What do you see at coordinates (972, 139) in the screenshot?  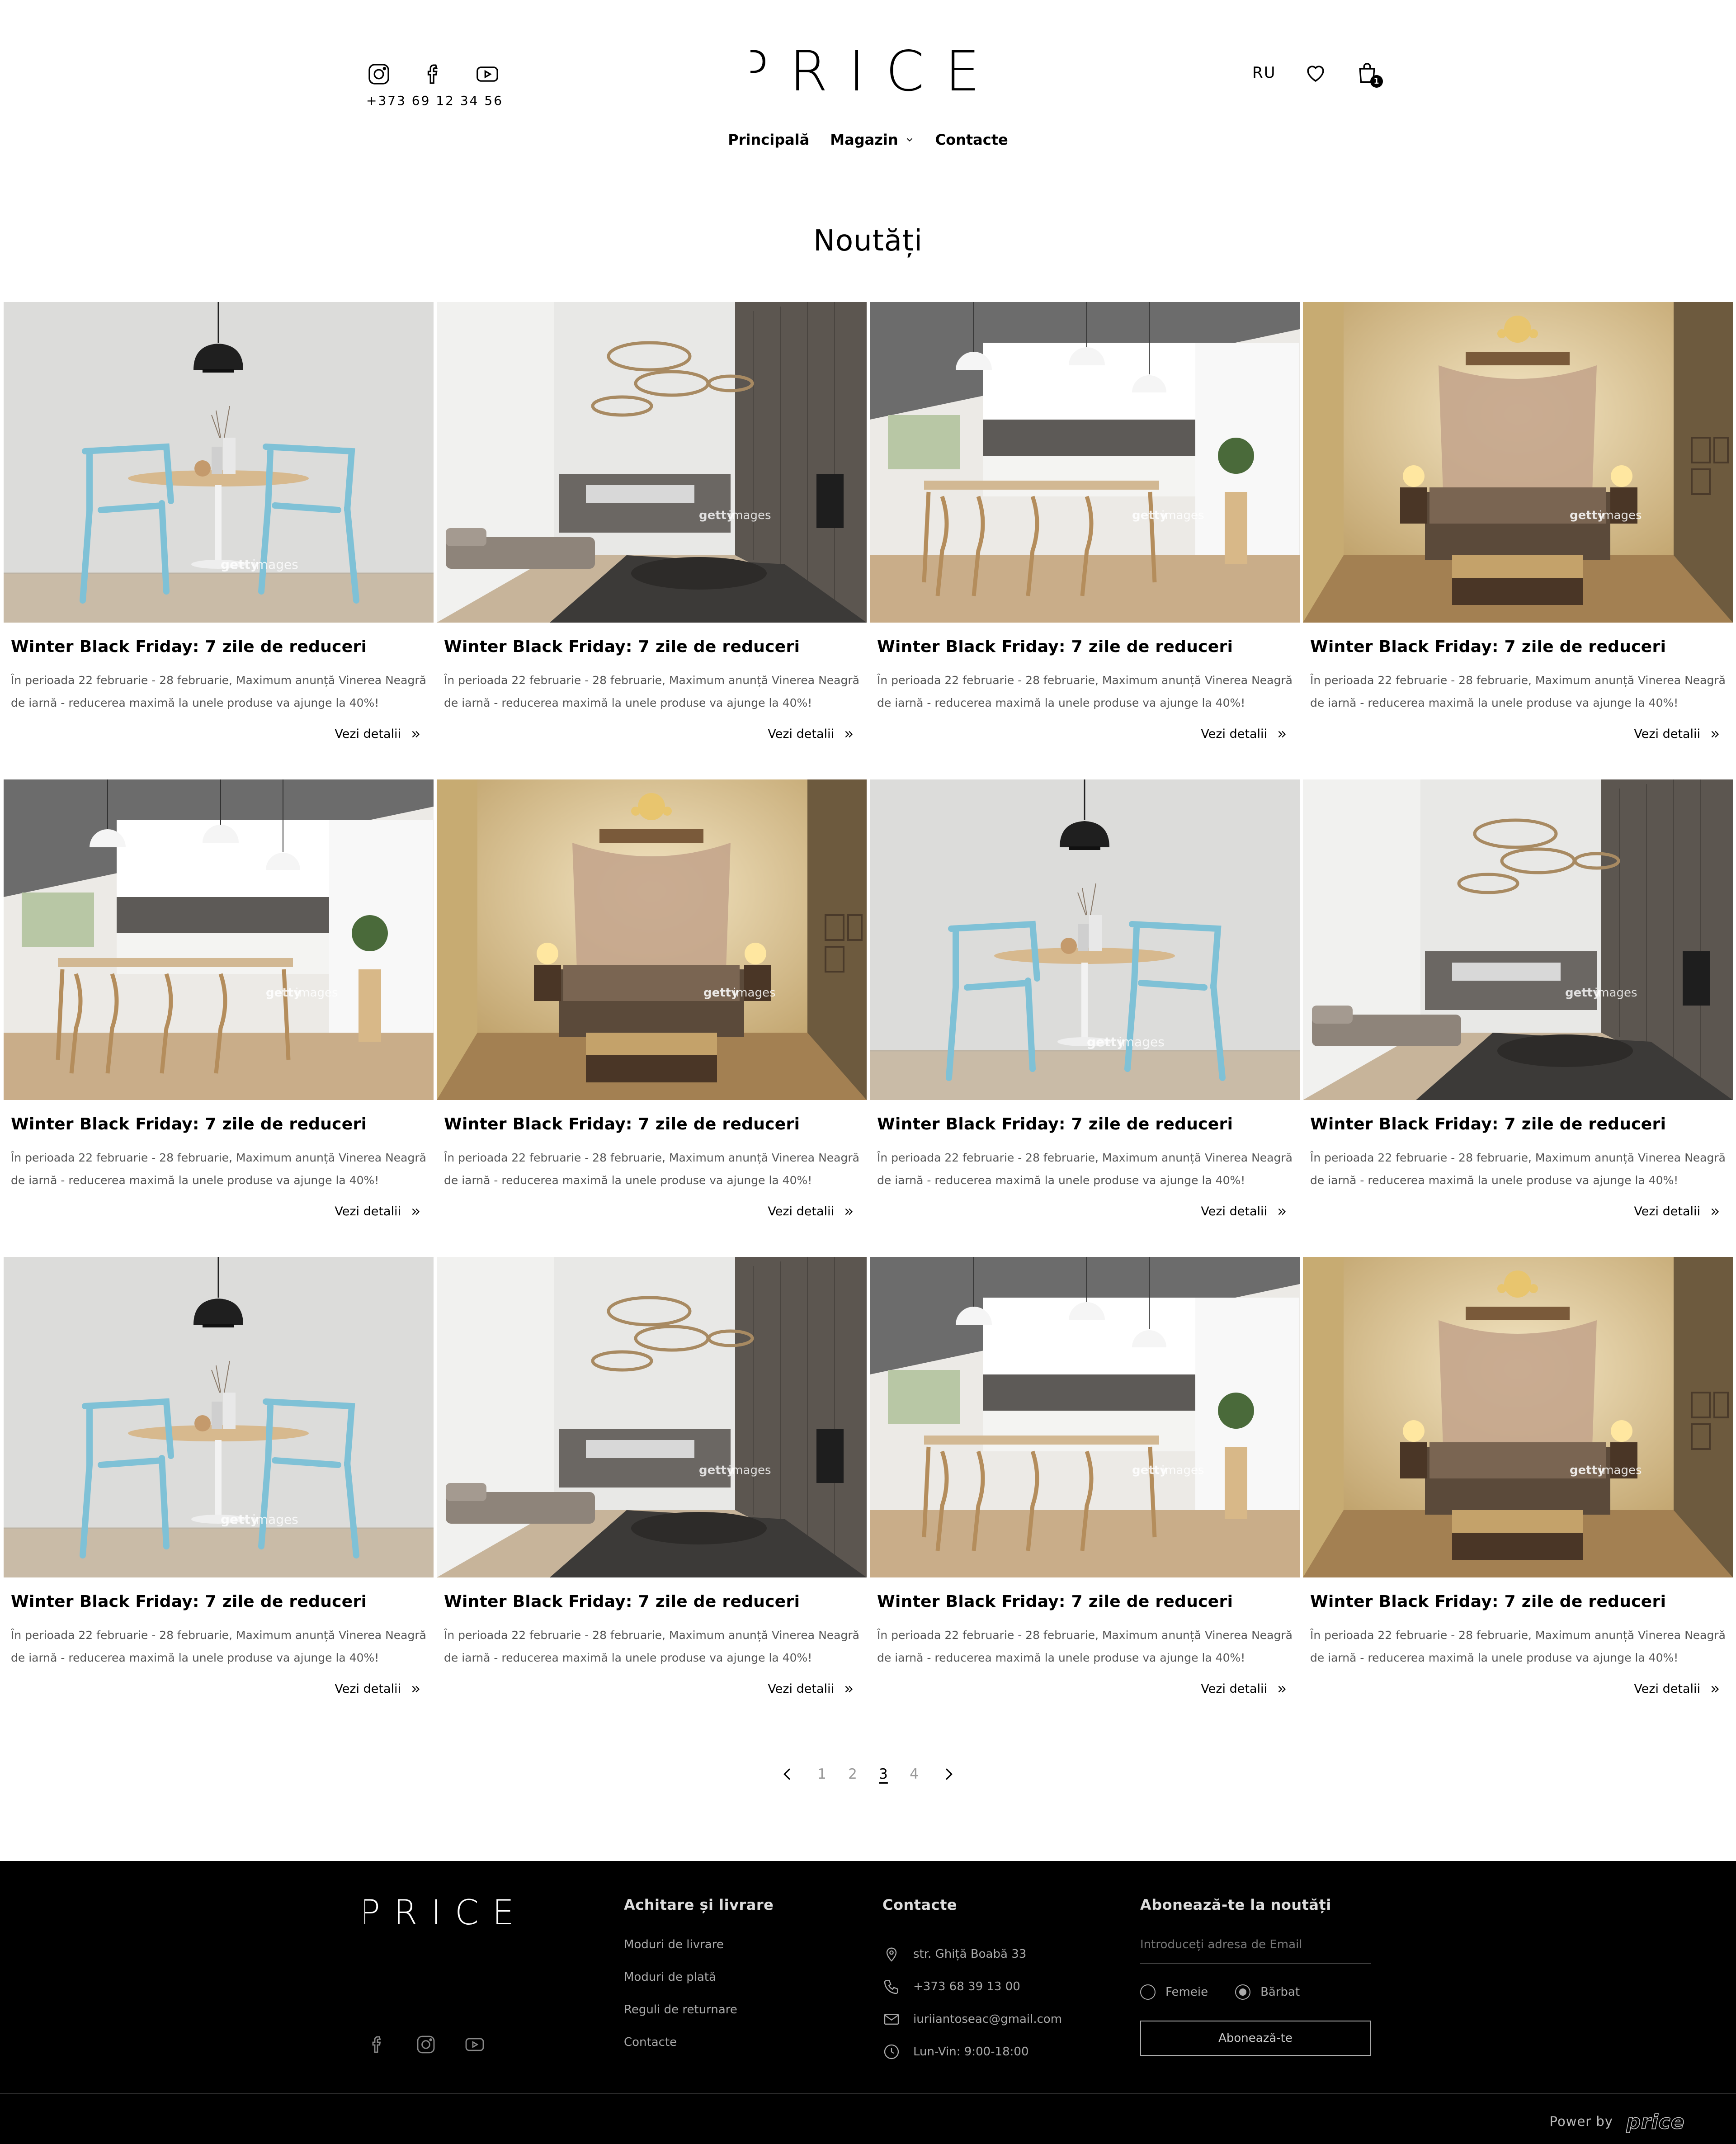 I see `nav-contacts: Contacte` at bounding box center [972, 139].